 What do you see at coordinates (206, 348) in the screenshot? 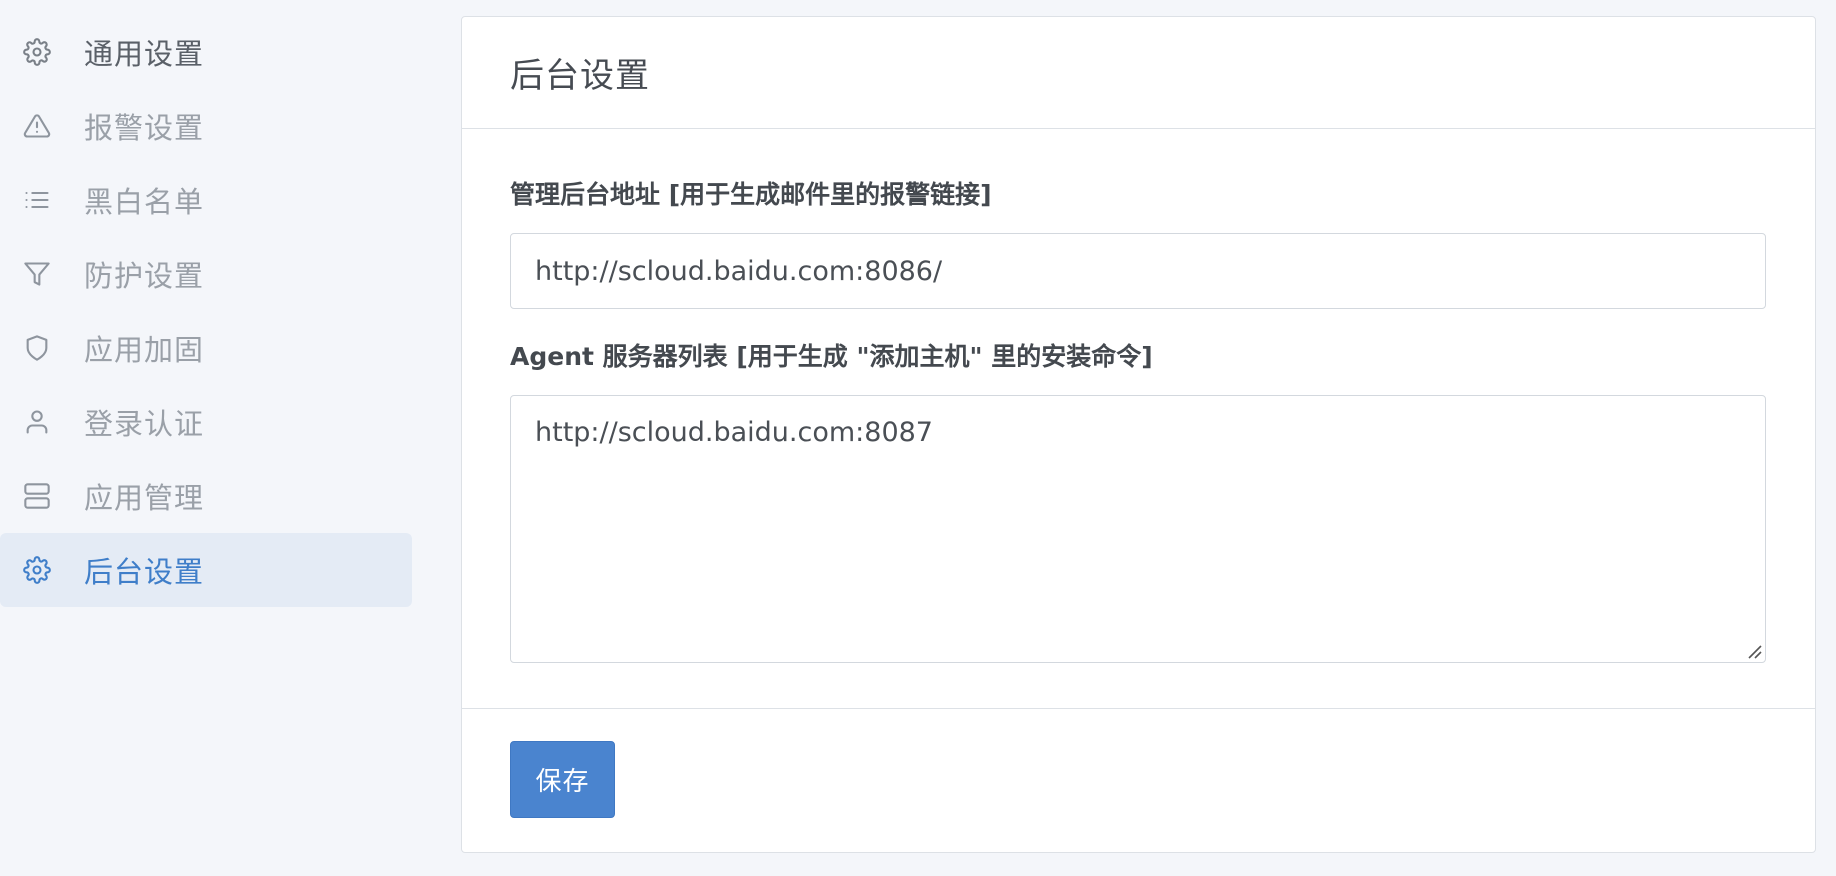
I see `sidebar-item-app-hardening: 应用加固` at bounding box center [206, 348].